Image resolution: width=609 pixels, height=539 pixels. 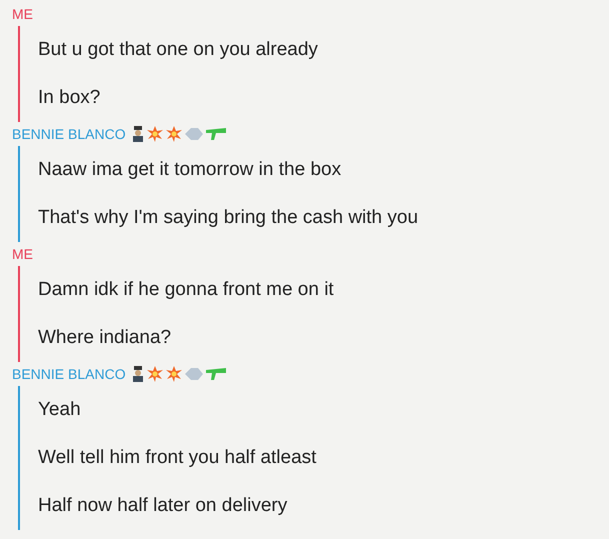 What do you see at coordinates (59, 410) in the screenshot?
I see `message-text: Yeah` at bounding box center [59, 410].